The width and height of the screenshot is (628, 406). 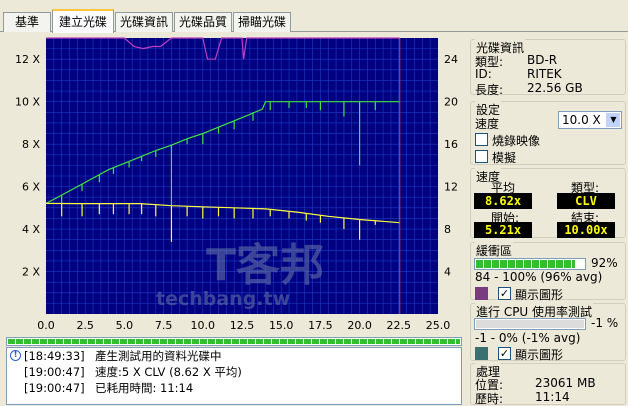 I want to click on watermark-url: techbang.tw, so click(x=223, y=299).